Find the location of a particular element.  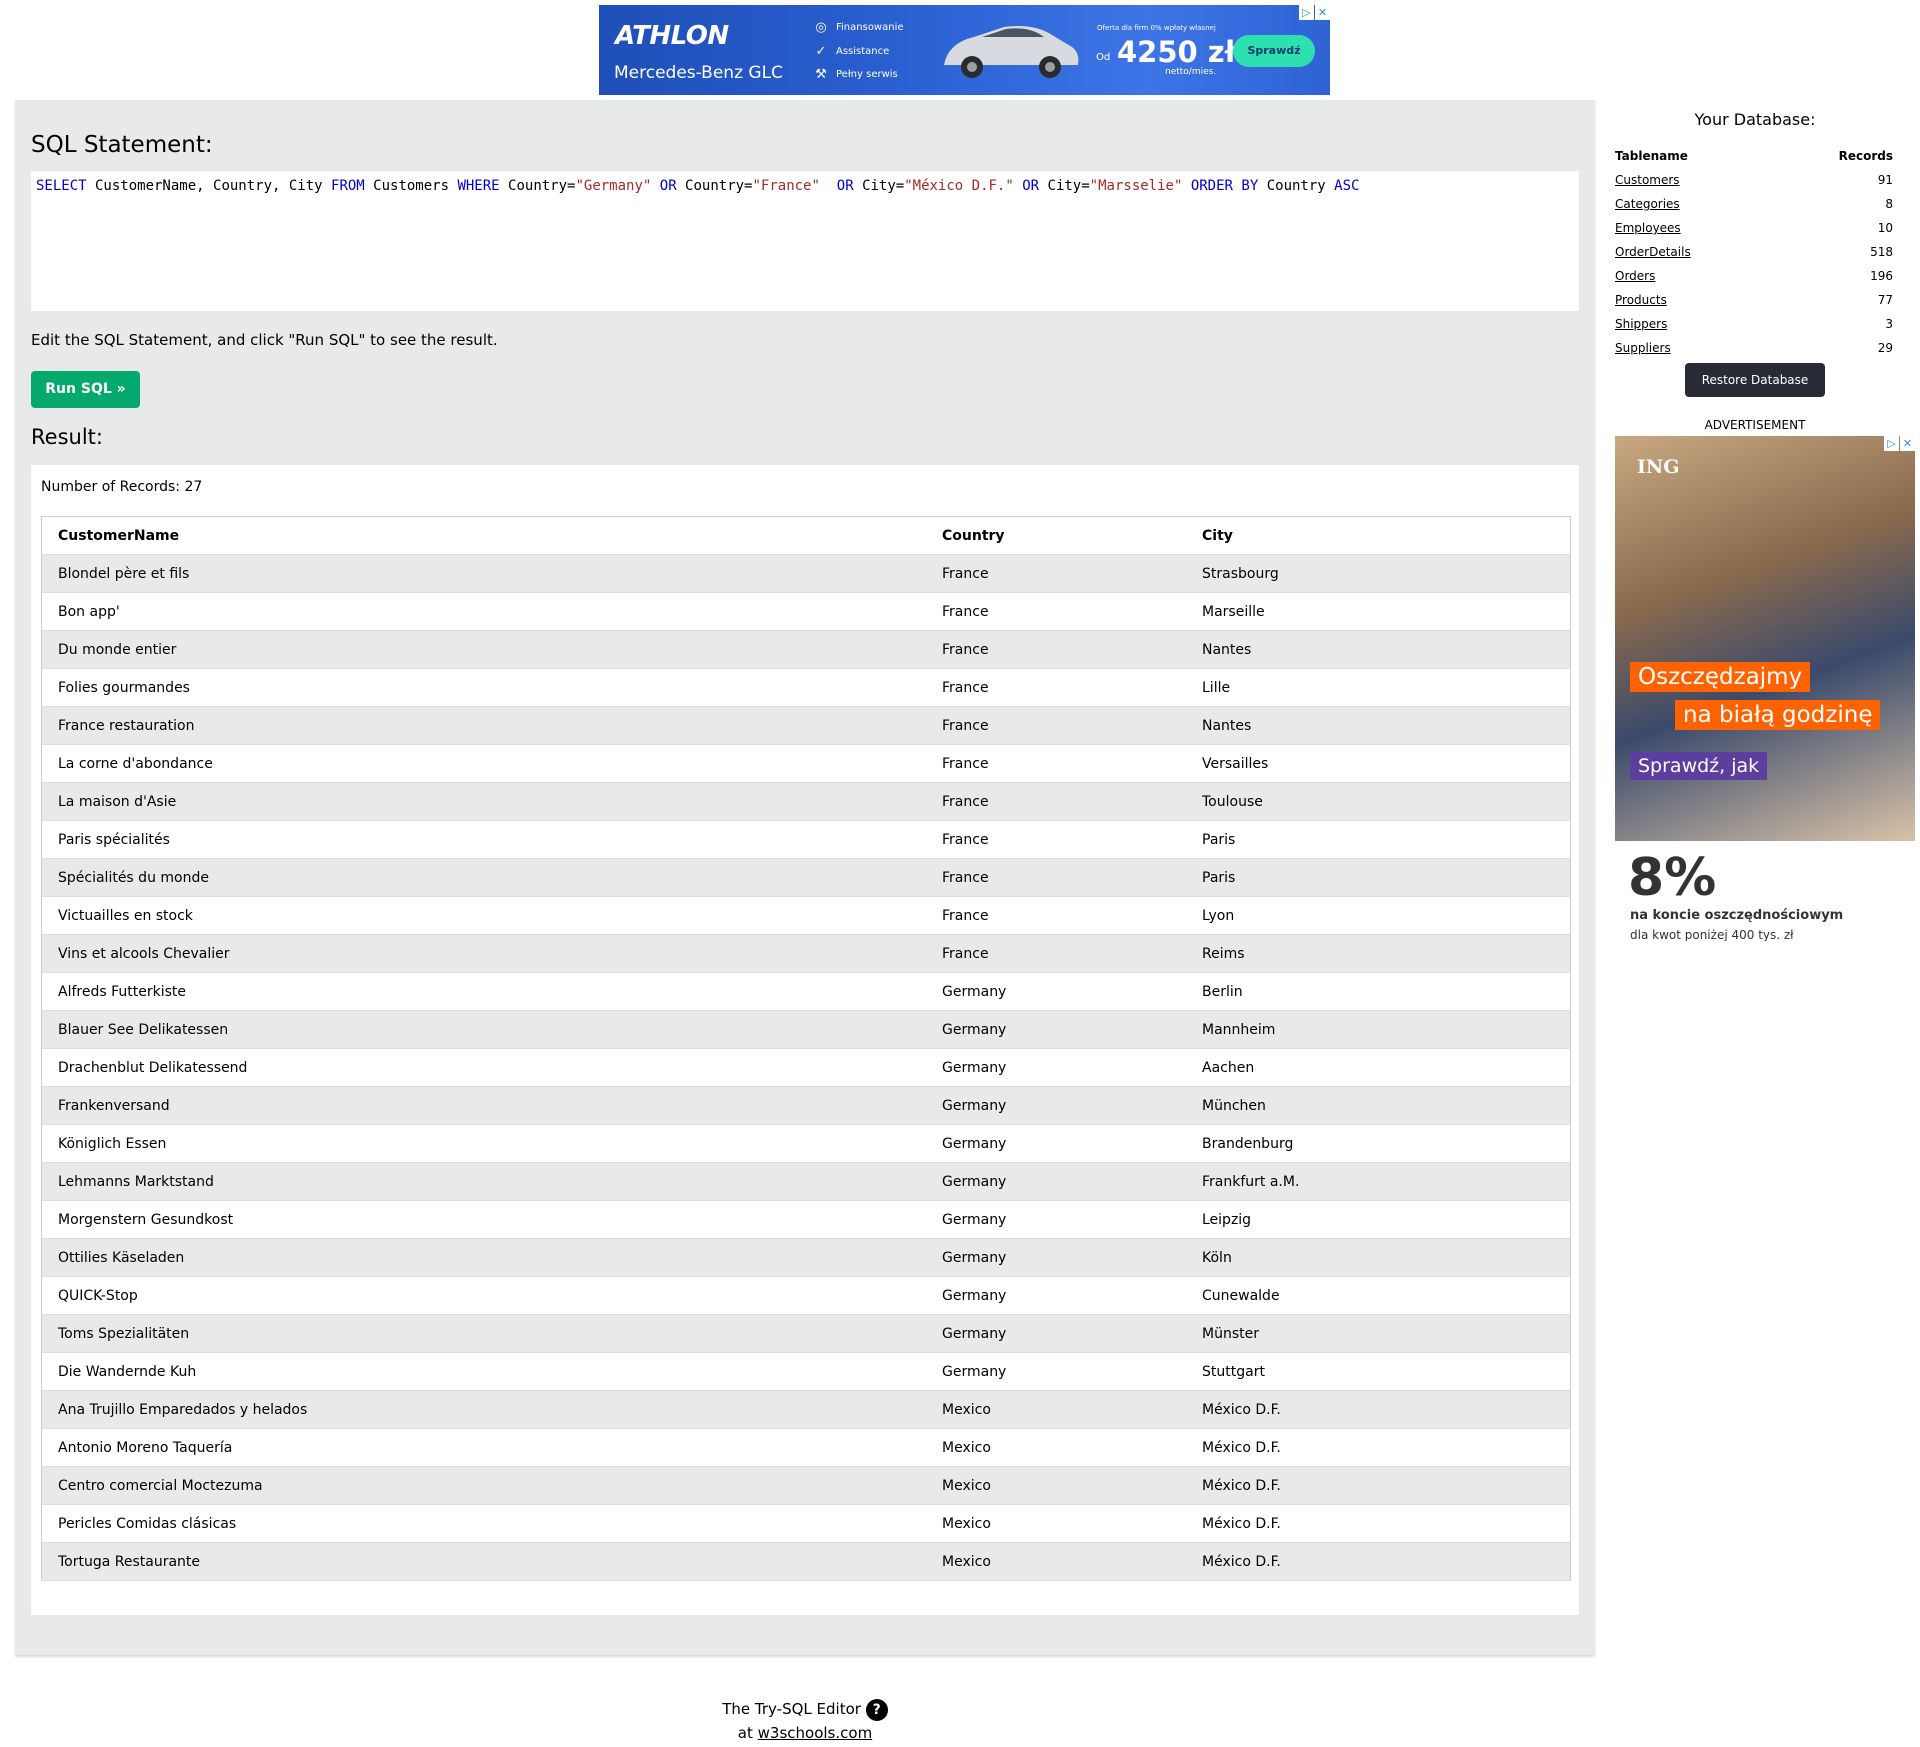

cell-customername: Spécialités du monde is located at coordinates (483, 877).